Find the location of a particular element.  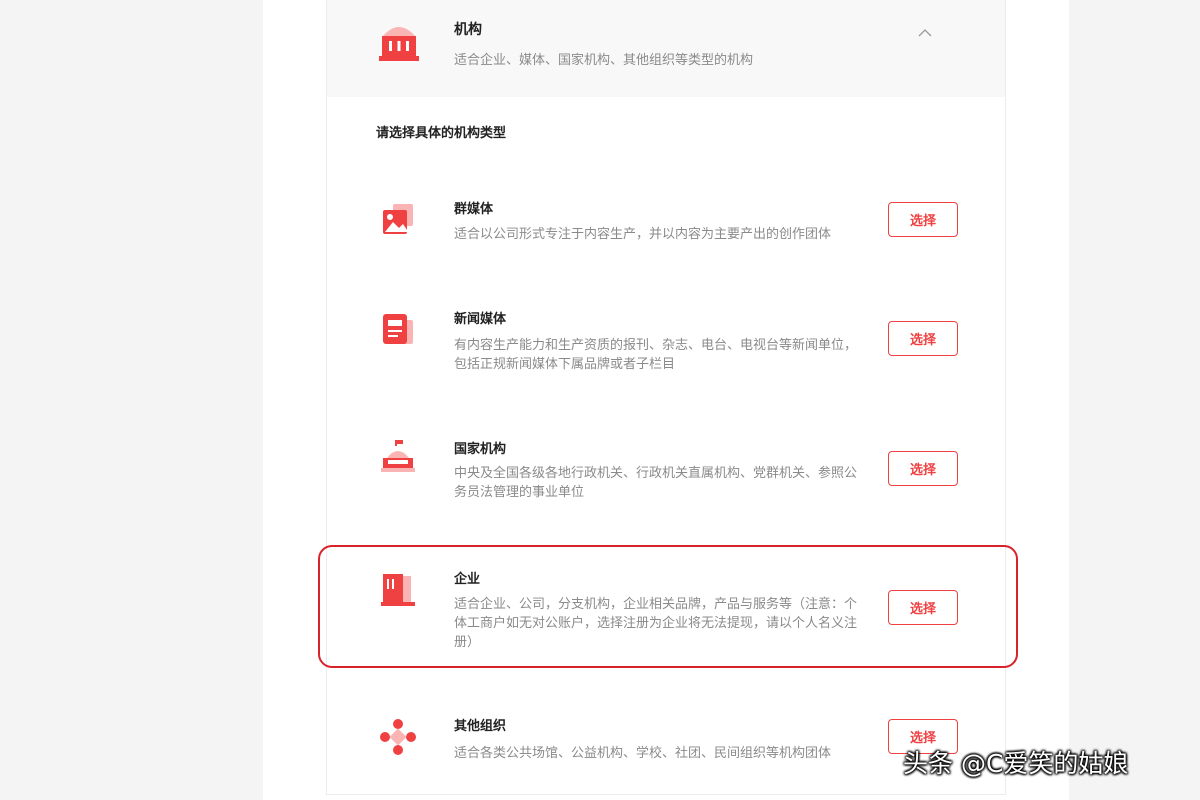

list-item-group-media: 群媒体 适合以公司形式专注于内容生产，并以内容为主要产出的创作团体 选择 is located at coordinates (666, 225).